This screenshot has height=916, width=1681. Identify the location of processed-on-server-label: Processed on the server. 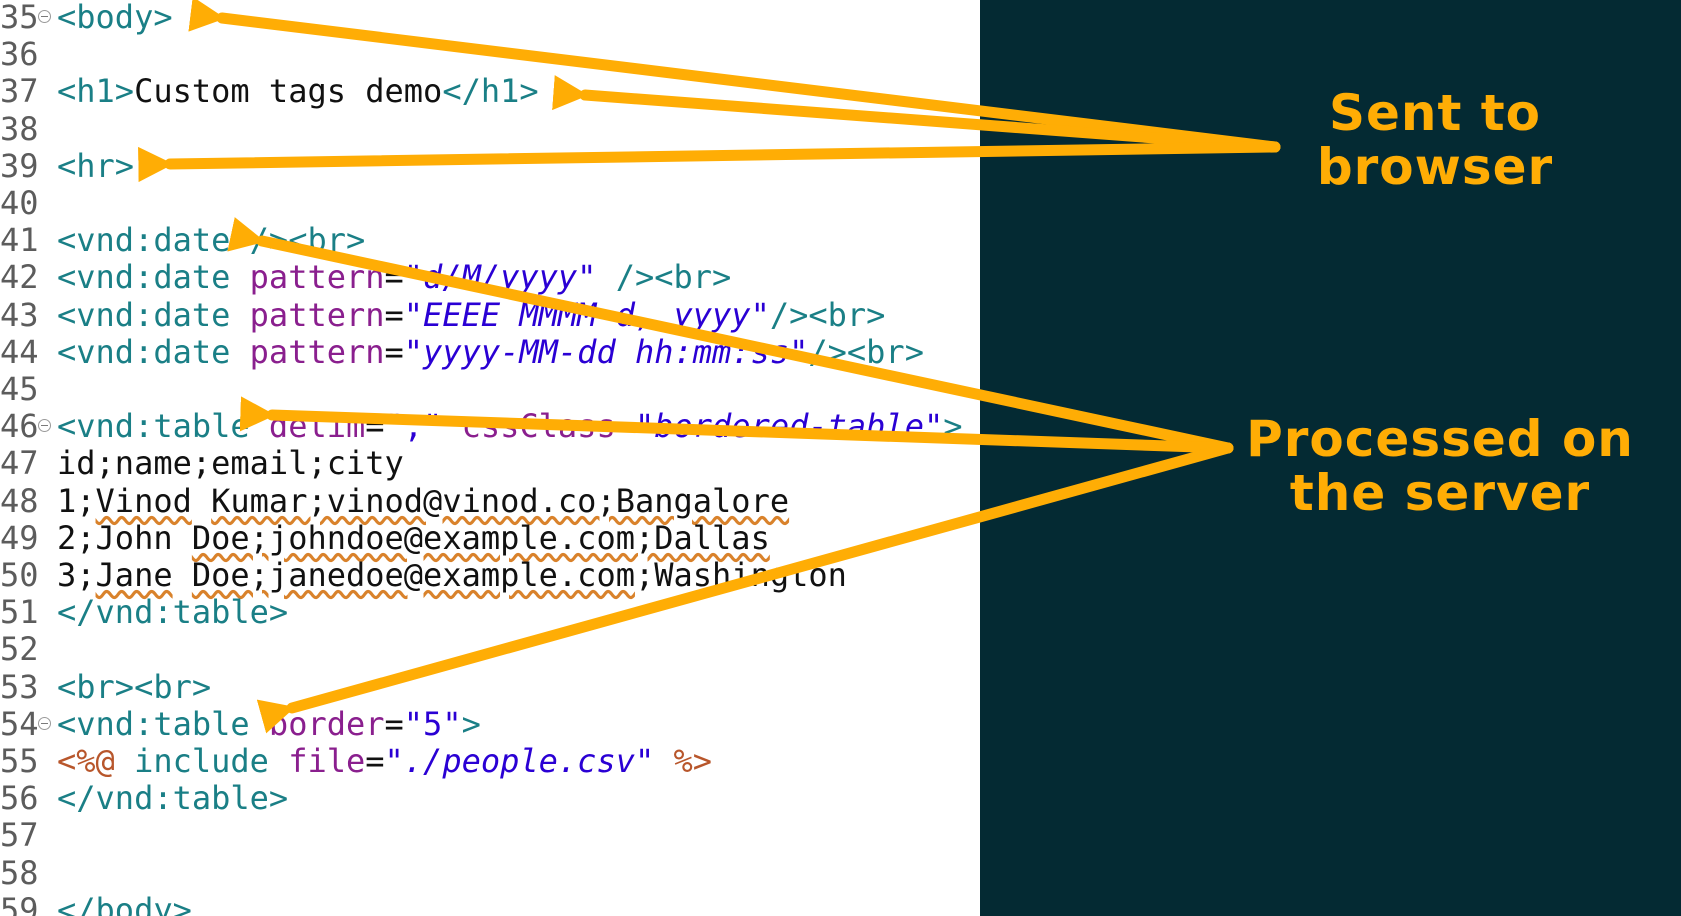
(1440, 466).